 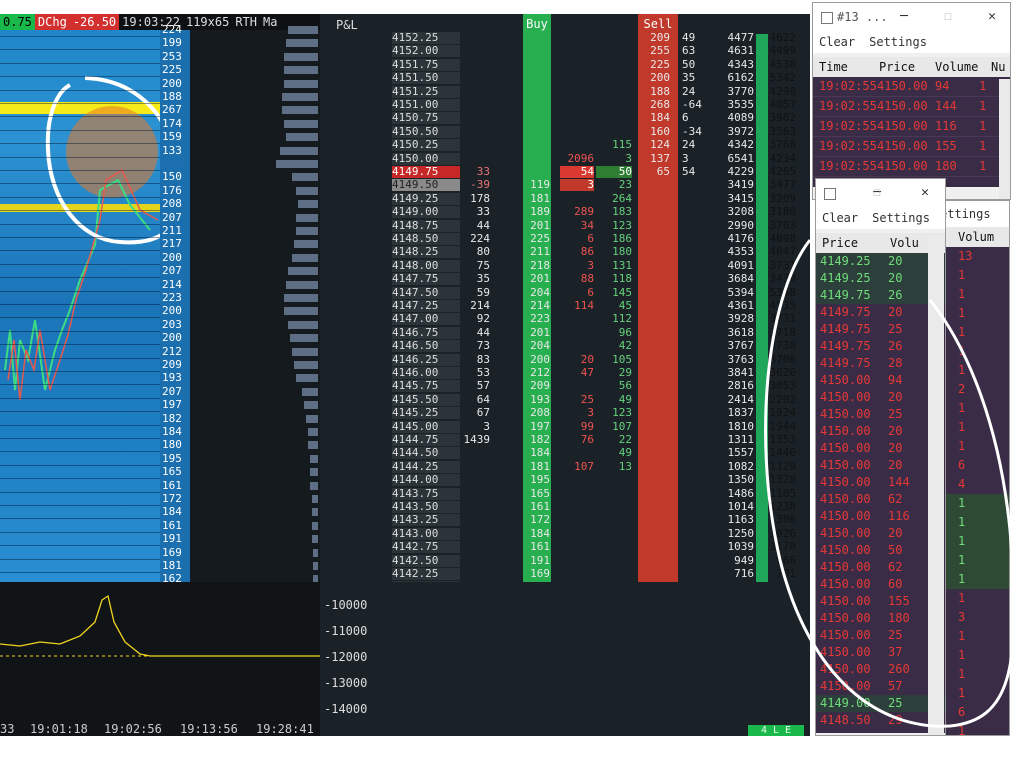 I want to click on ladder-row: 4148.75 44 201 34 123 2990 3703, so click(x=565, y=225).